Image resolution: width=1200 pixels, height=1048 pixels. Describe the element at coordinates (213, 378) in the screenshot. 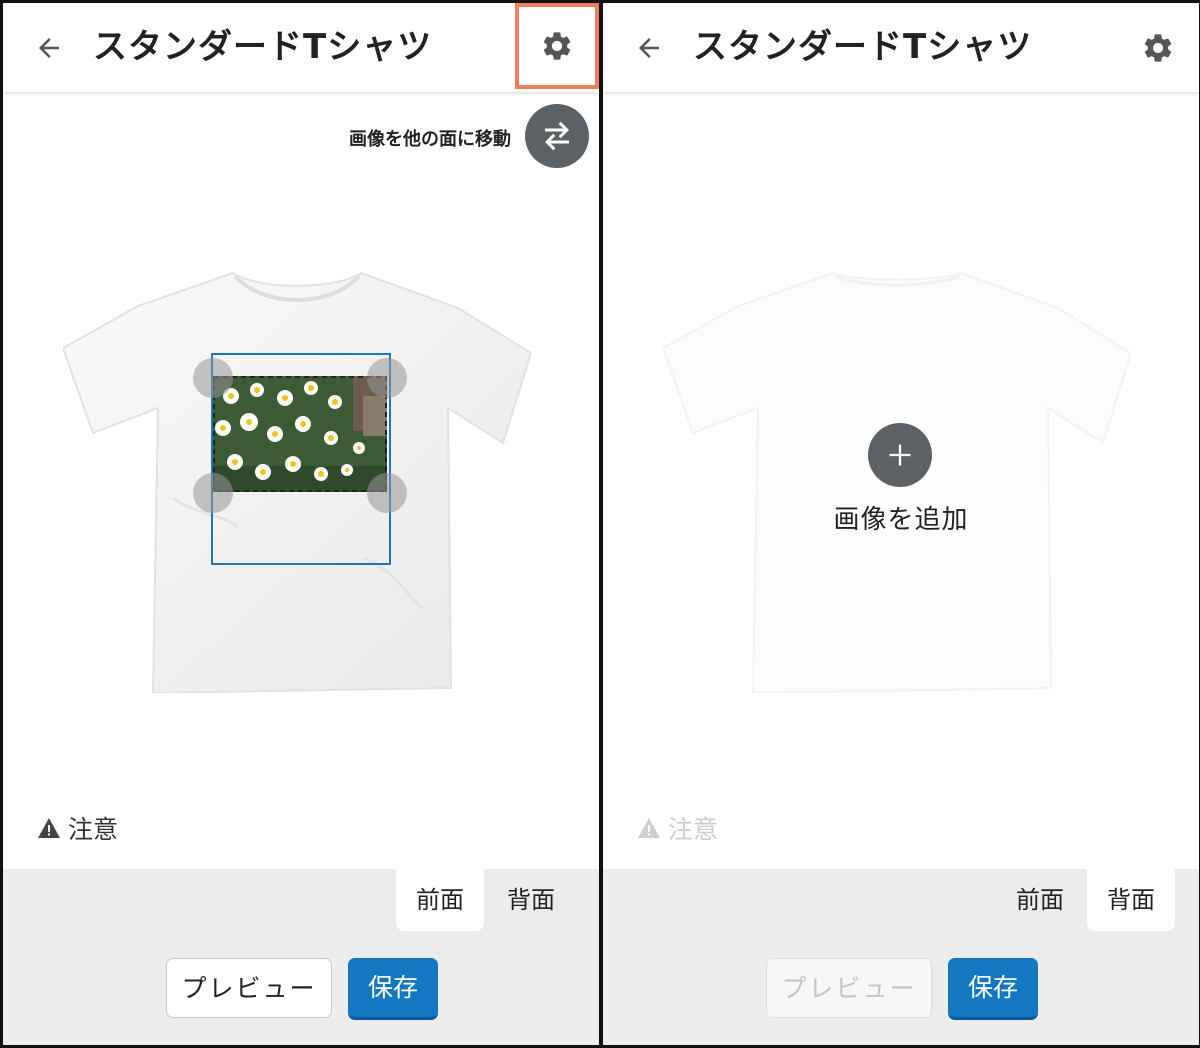

I see `resize-handle-top-left` at that location.